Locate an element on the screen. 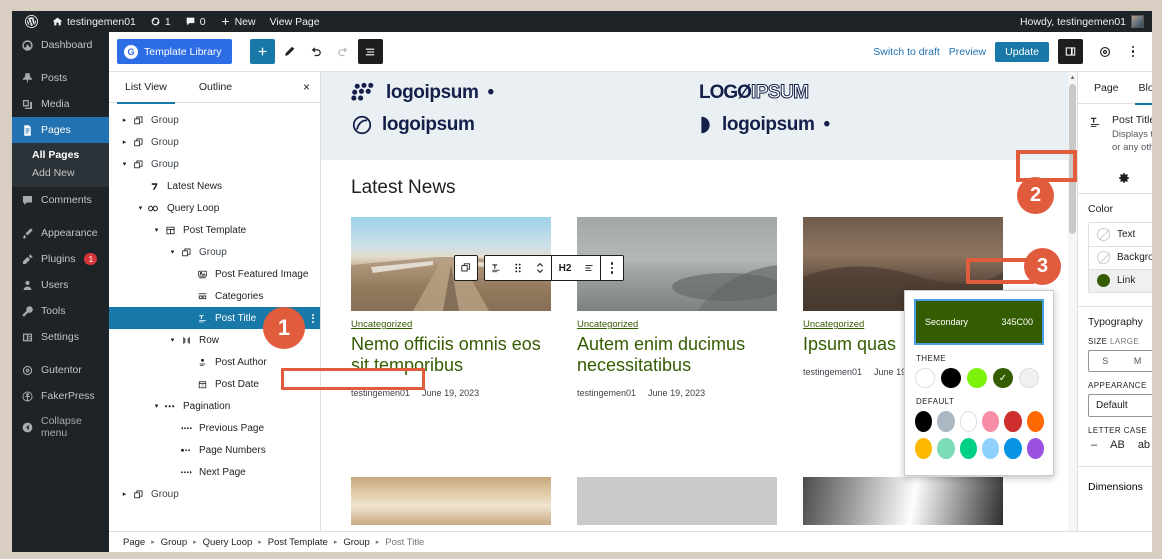 The image size is (1162, 559). font-size-option-s: S is located at coordinates (1105, 361).